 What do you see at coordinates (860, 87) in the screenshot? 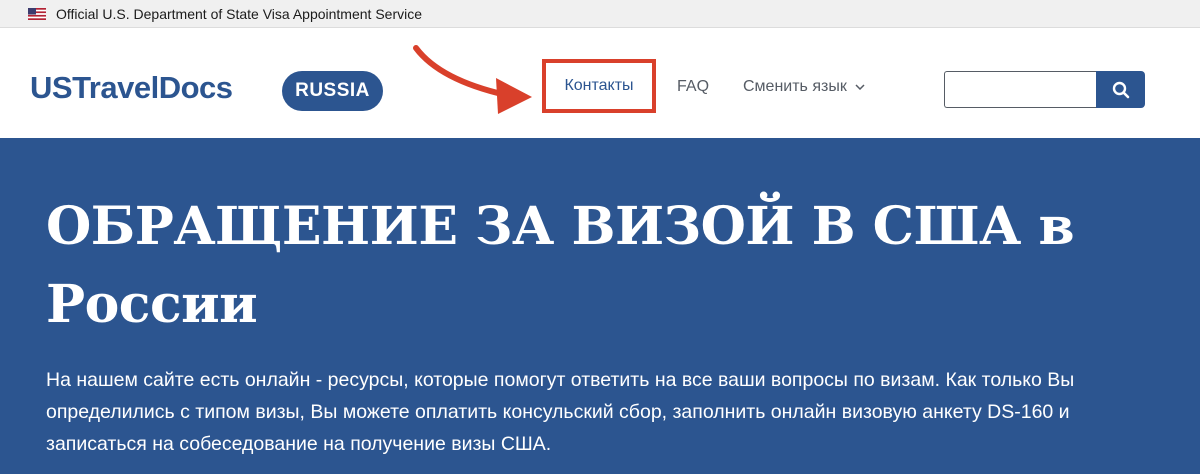
I see `chevron-down-icon` at bounding box center [860, 87].